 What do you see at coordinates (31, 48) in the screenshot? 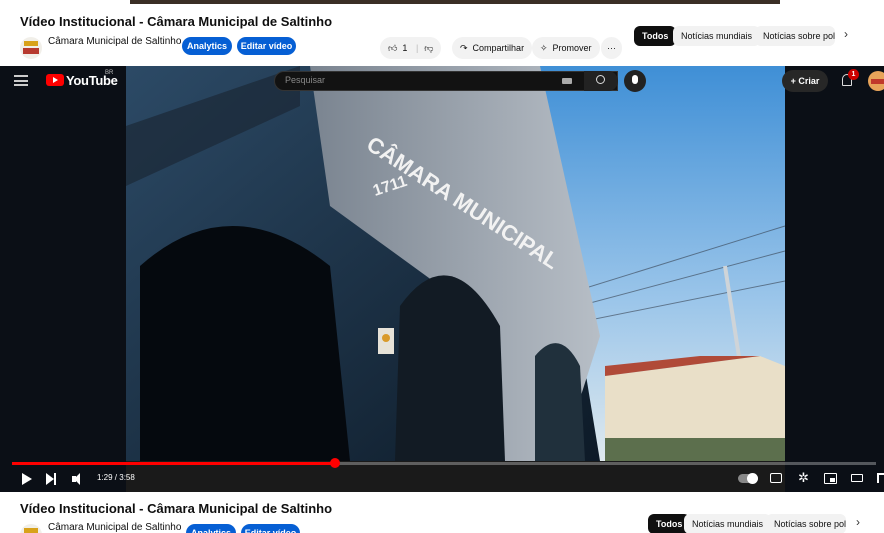
I see `channel-avatar` at bounding box center [31, 48].